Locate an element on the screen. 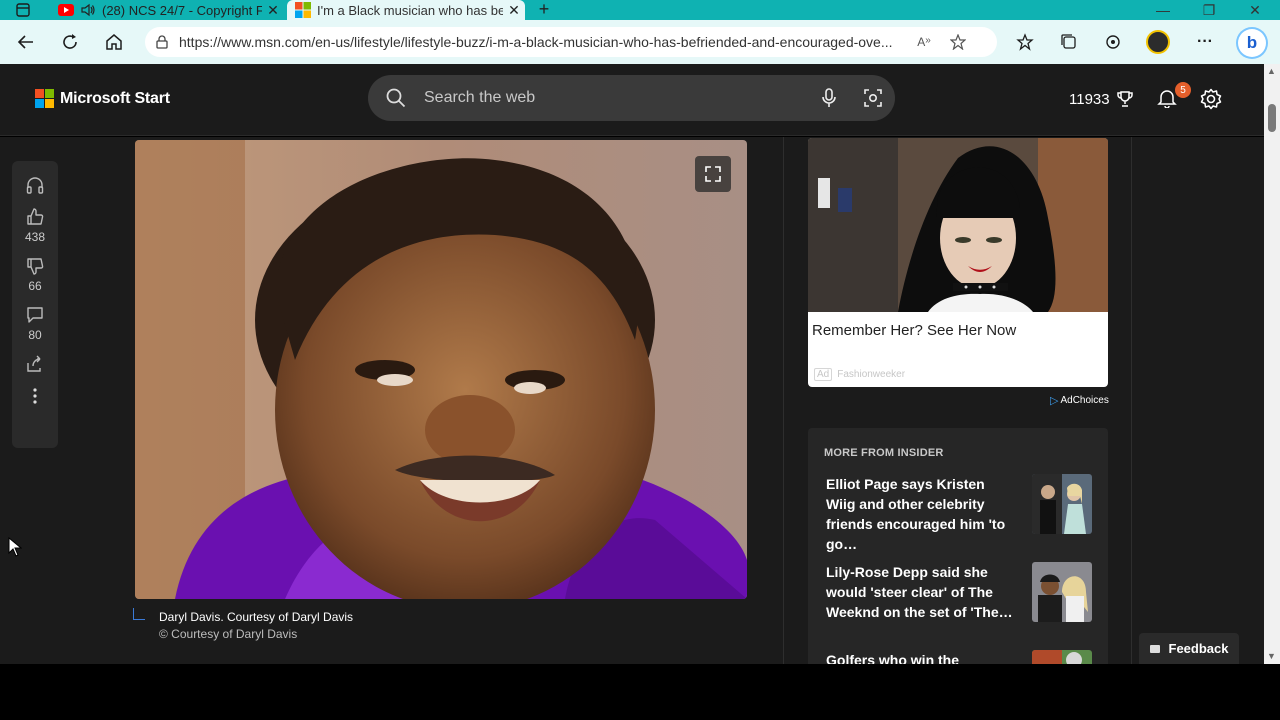  section-heading: MORE FROM INSIDER is located at coordinates (884, 453).